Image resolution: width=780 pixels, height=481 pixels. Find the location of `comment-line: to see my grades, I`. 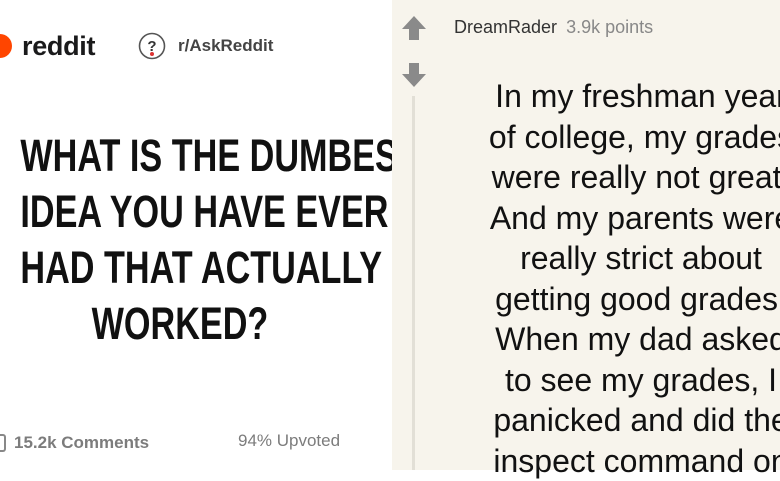

comment-line: to see my grades, I is located at coordinates (610, 380).